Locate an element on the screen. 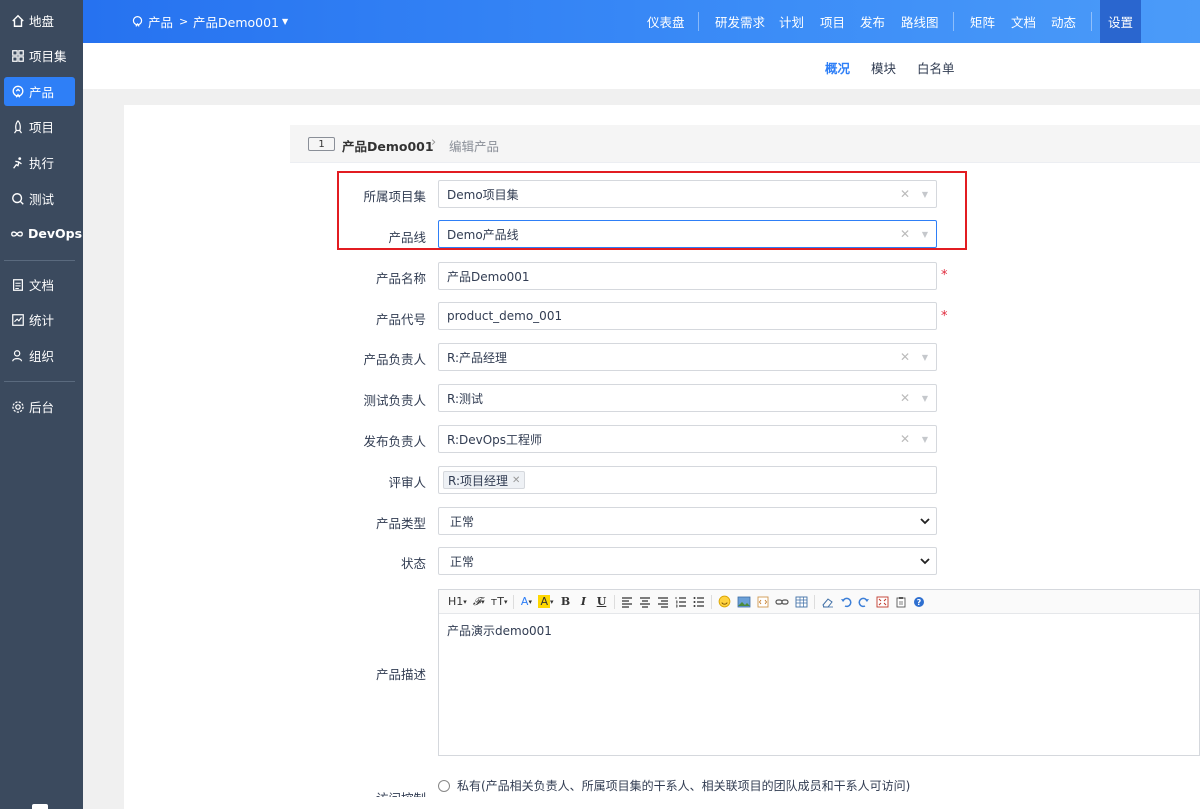 This screenshot has width=1200, height=809. sidebar-item-company: 组织 is located at coordinates (39, 355).